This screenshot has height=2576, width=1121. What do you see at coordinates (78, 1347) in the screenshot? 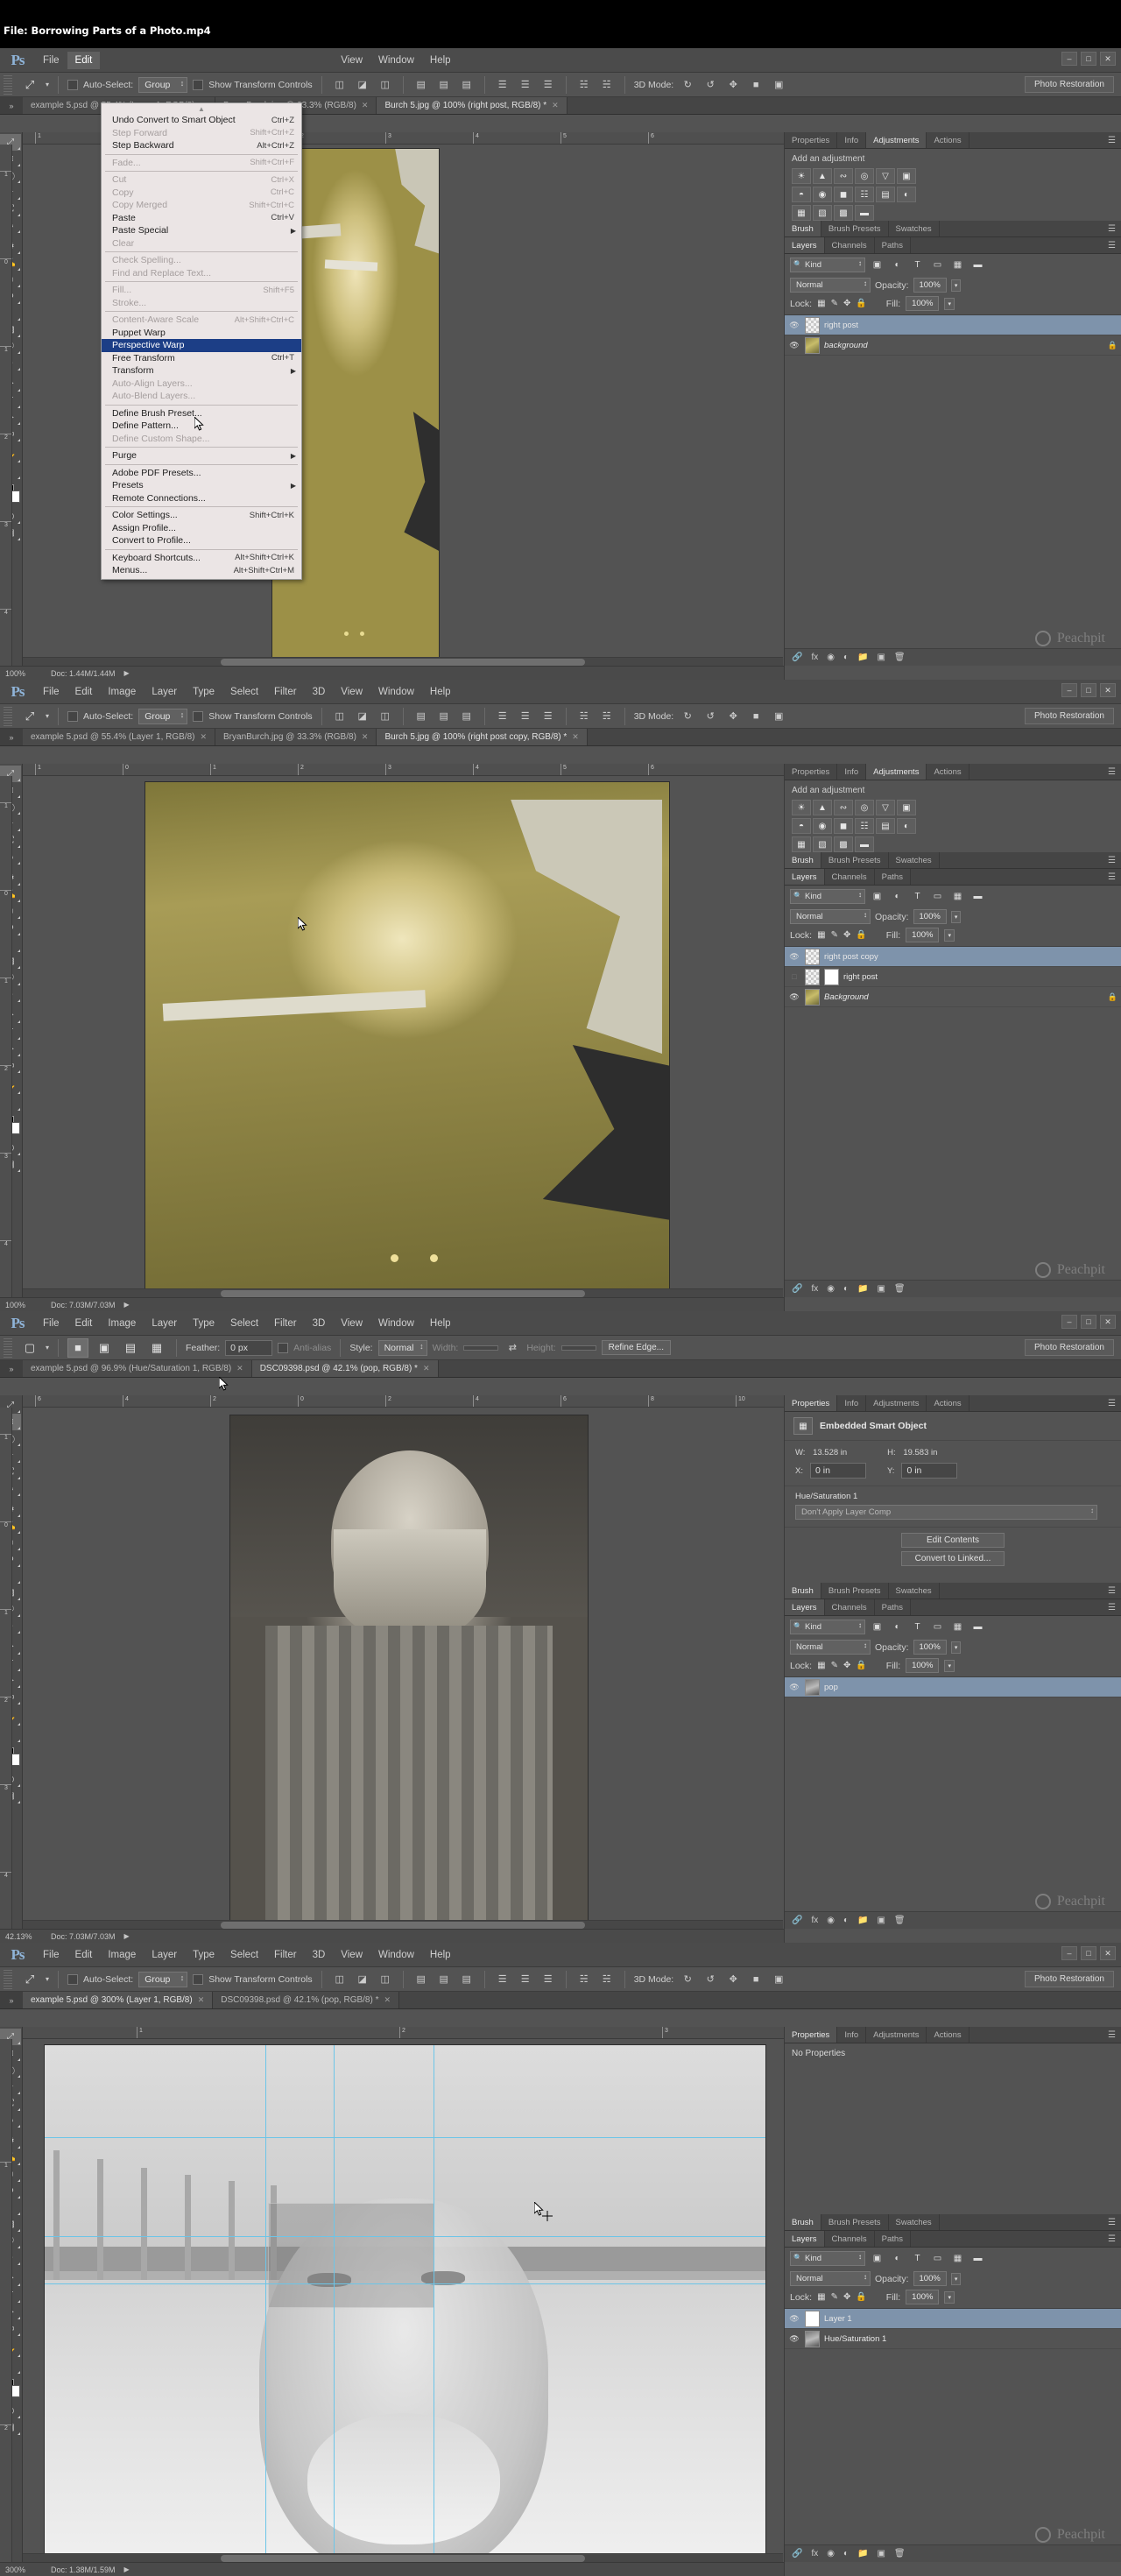
I see `new-selection-icon: ■` at bounding box center [78, 1347].